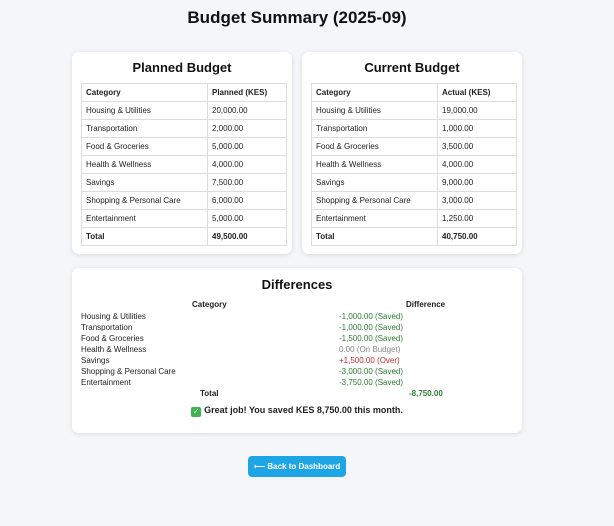  Describe the element at coordinates (291, 328) in the screenshot. I see `list-item: Transportation -1,000.00 (Saved)` at that location.